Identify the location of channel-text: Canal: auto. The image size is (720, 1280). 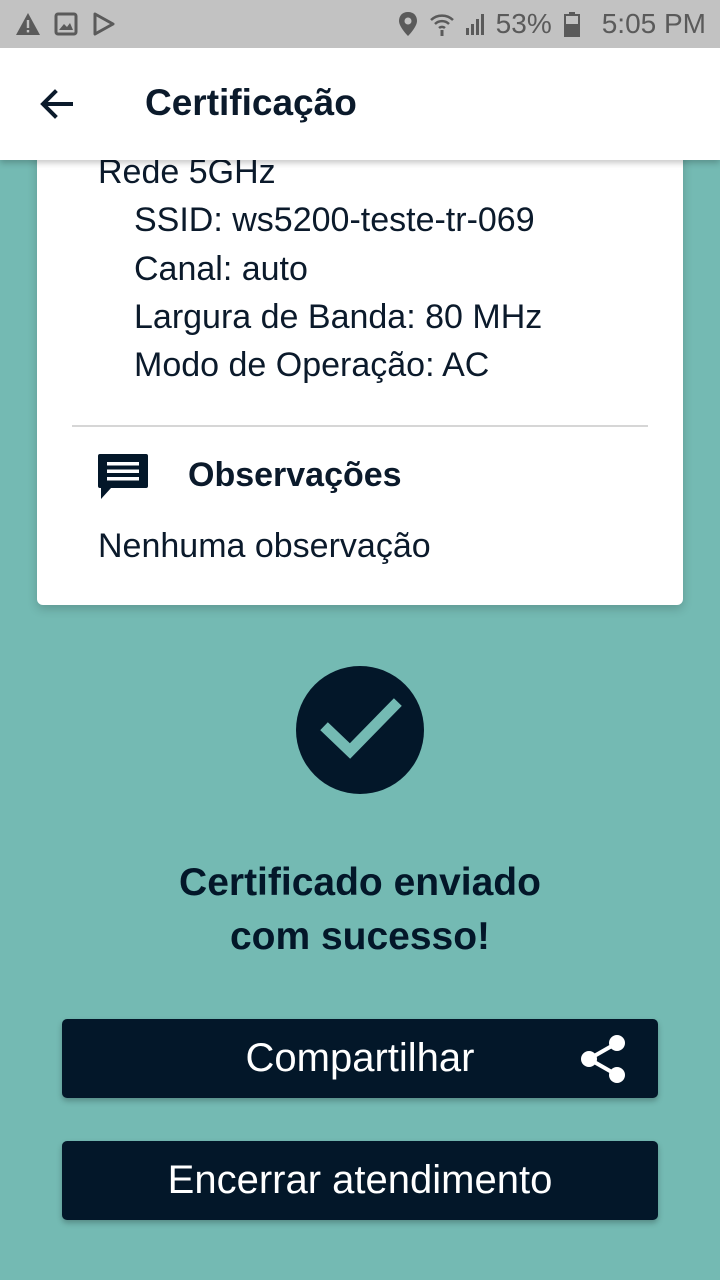
(221, 269).